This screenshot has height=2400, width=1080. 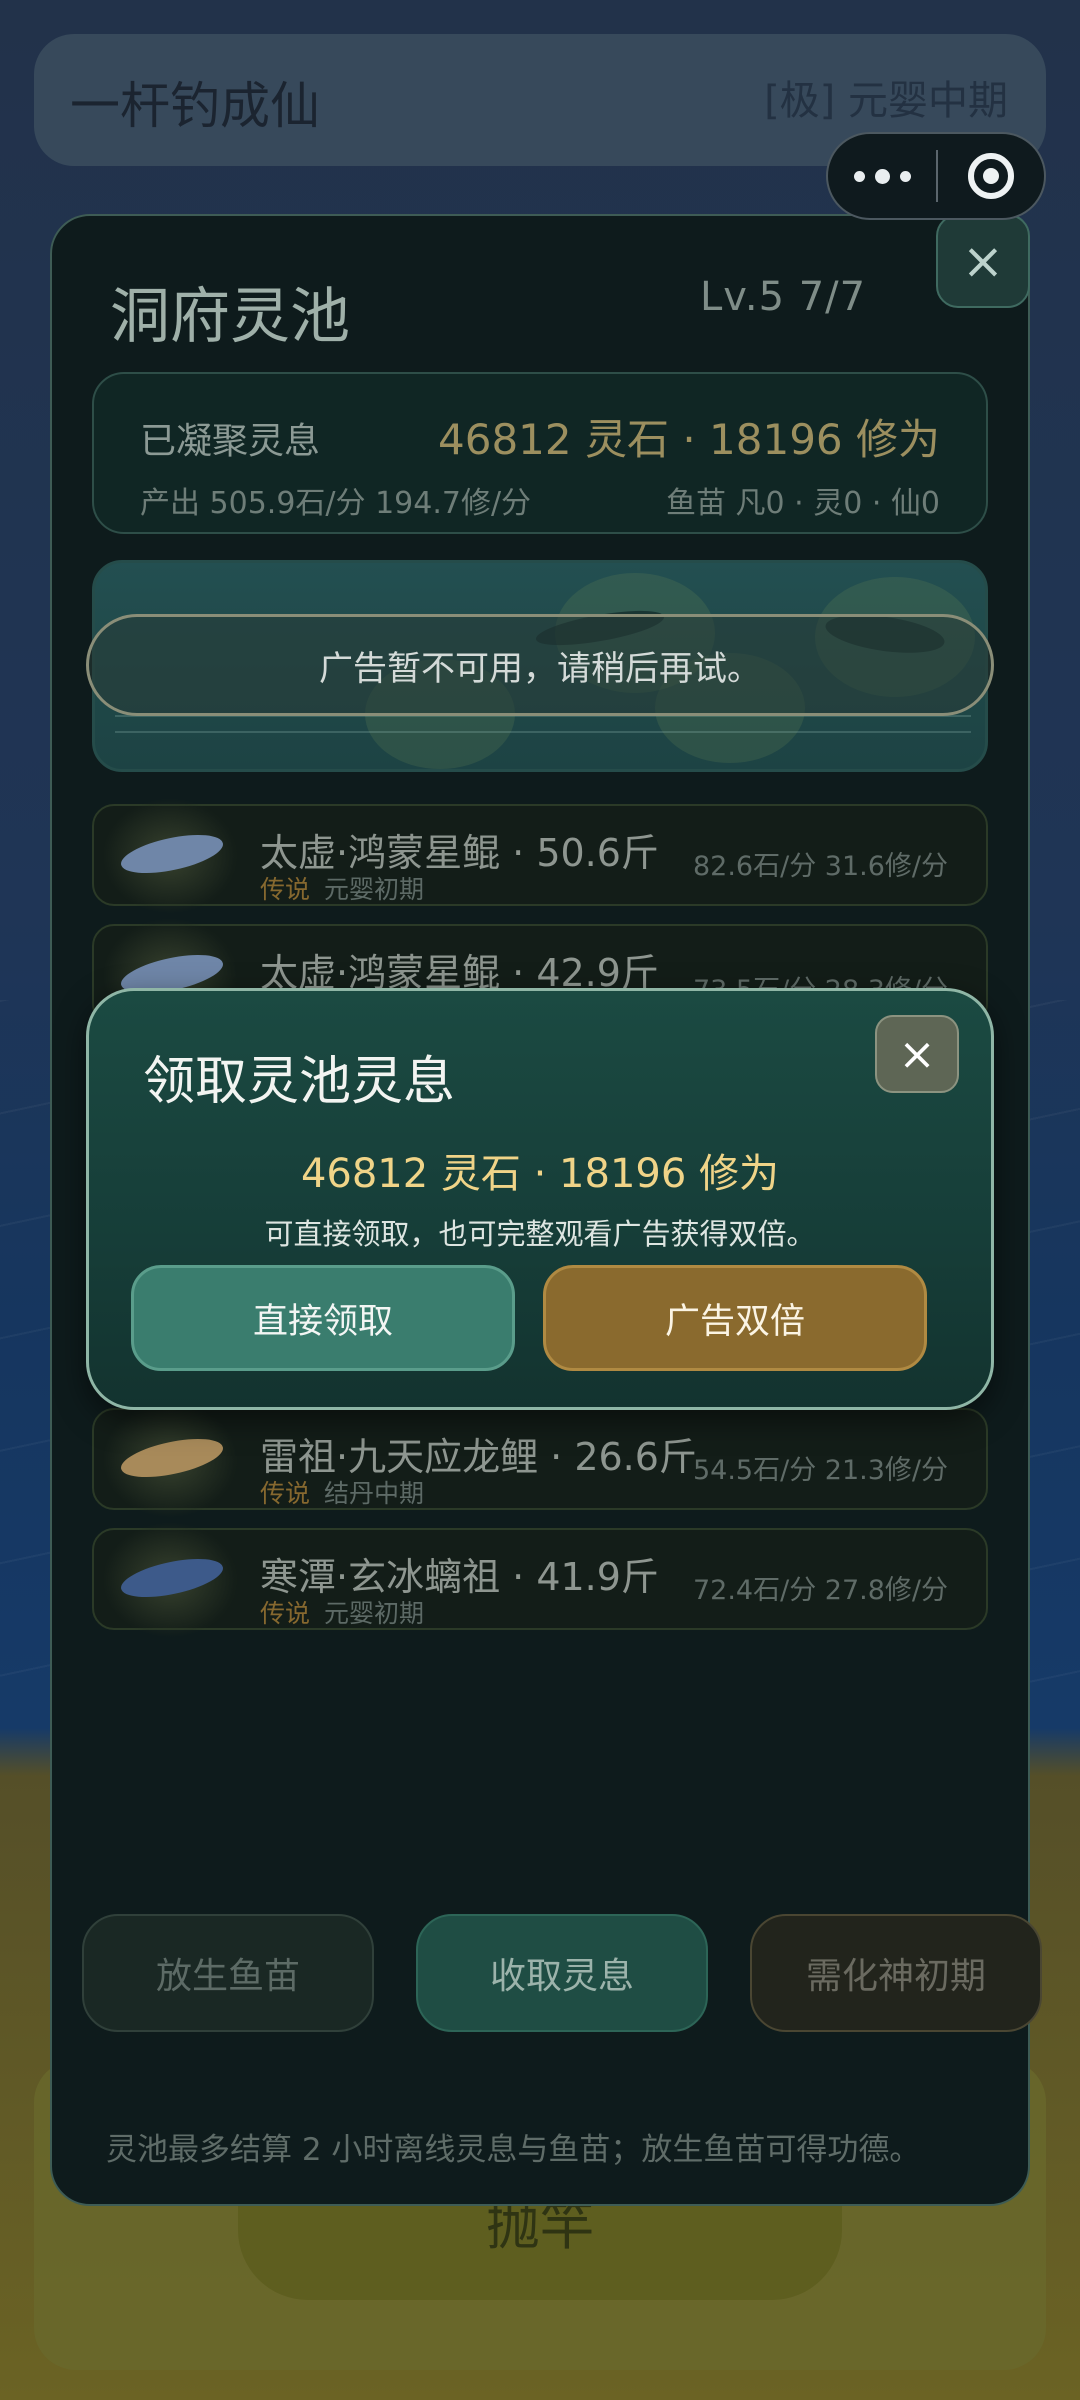 What do you see at coordinates (562, 1973) in the screenshot?
I see `collect-spirit-button: 收取灵息` at bounding box center [562, 1973].